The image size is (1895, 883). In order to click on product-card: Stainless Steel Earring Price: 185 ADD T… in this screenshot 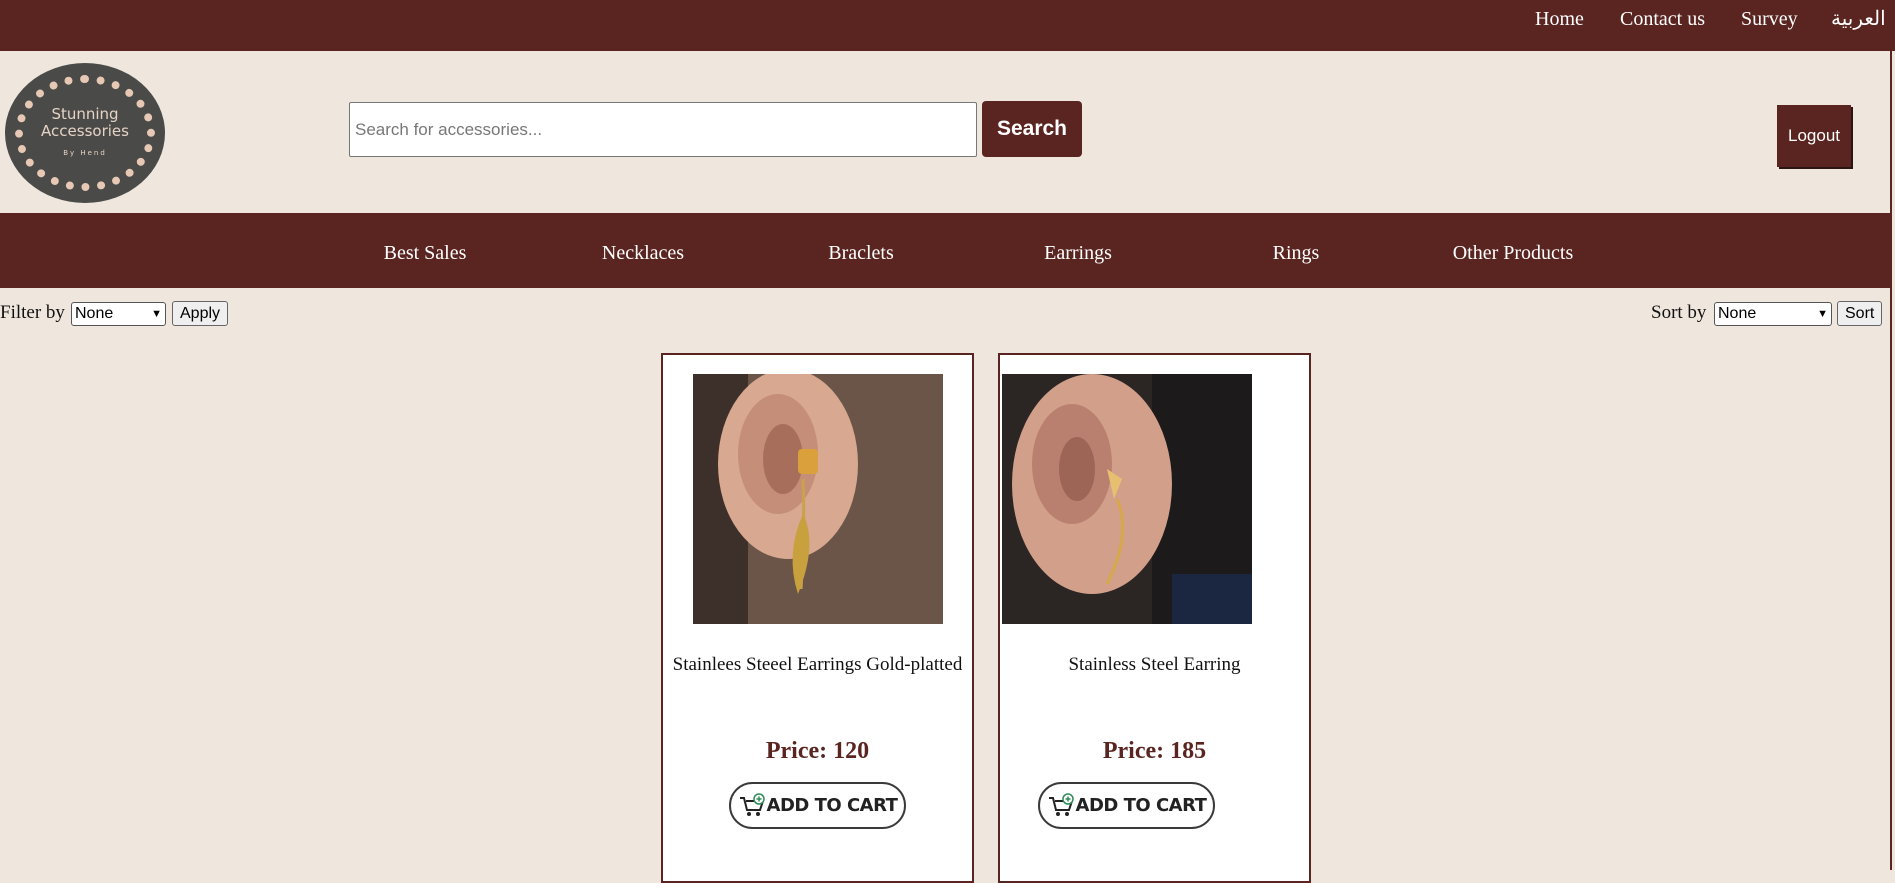, I will do `click(1154, 618)`.